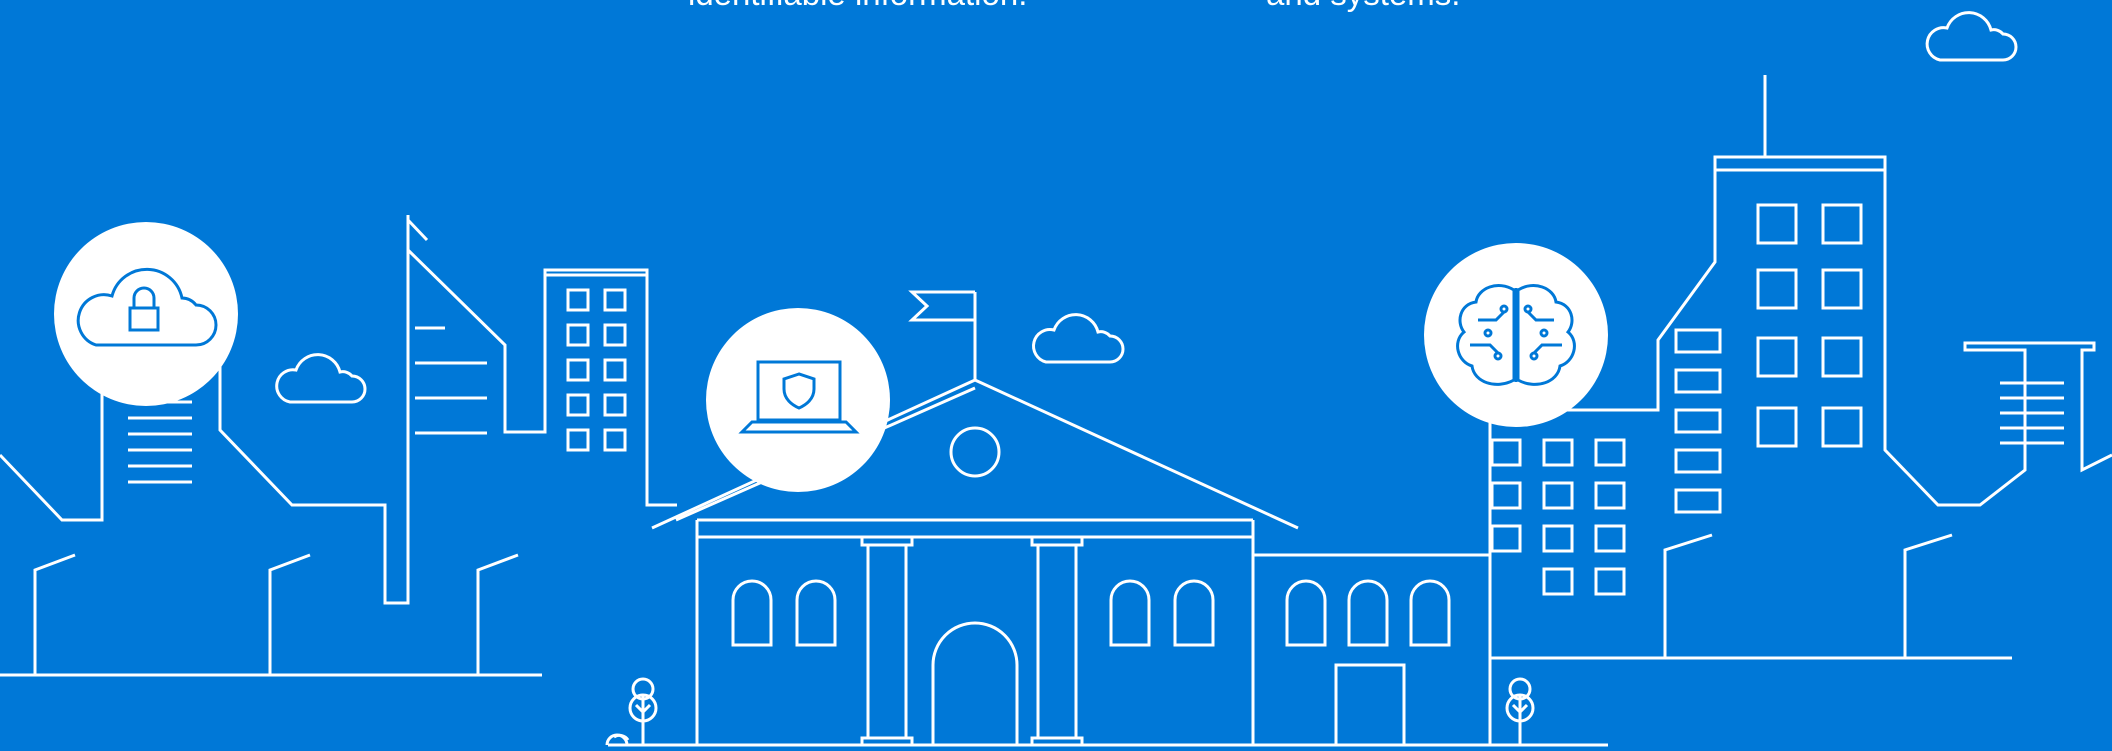 This screenshot has height=751, width=2112. What do you see at coordinates (798, 400) in the screenshot?
I see `laptop-shield-badge` at bounding box center [798, 400].